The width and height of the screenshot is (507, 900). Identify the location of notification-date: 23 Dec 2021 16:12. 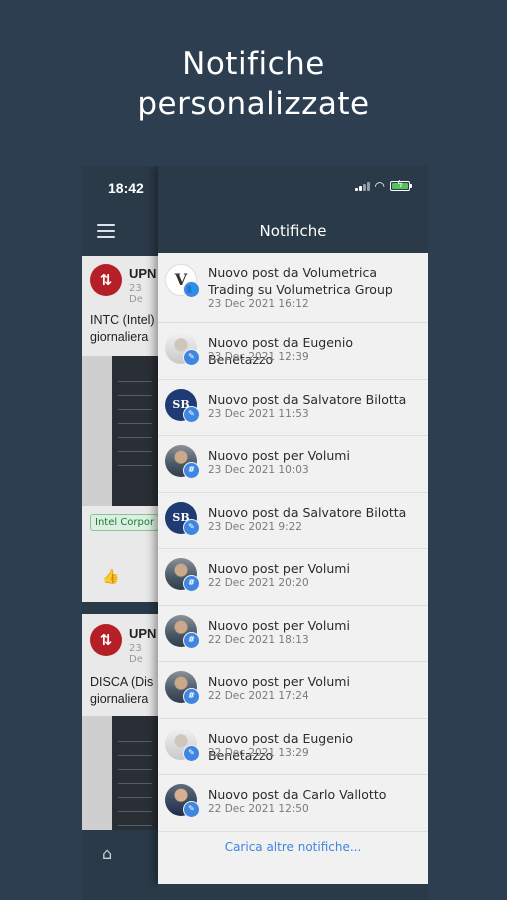
(258, 304).